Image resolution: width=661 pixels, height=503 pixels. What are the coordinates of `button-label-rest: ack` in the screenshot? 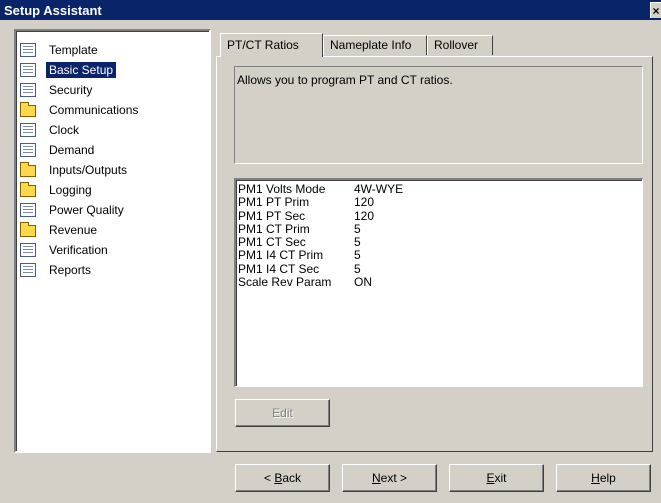 It's located at (292, 478).